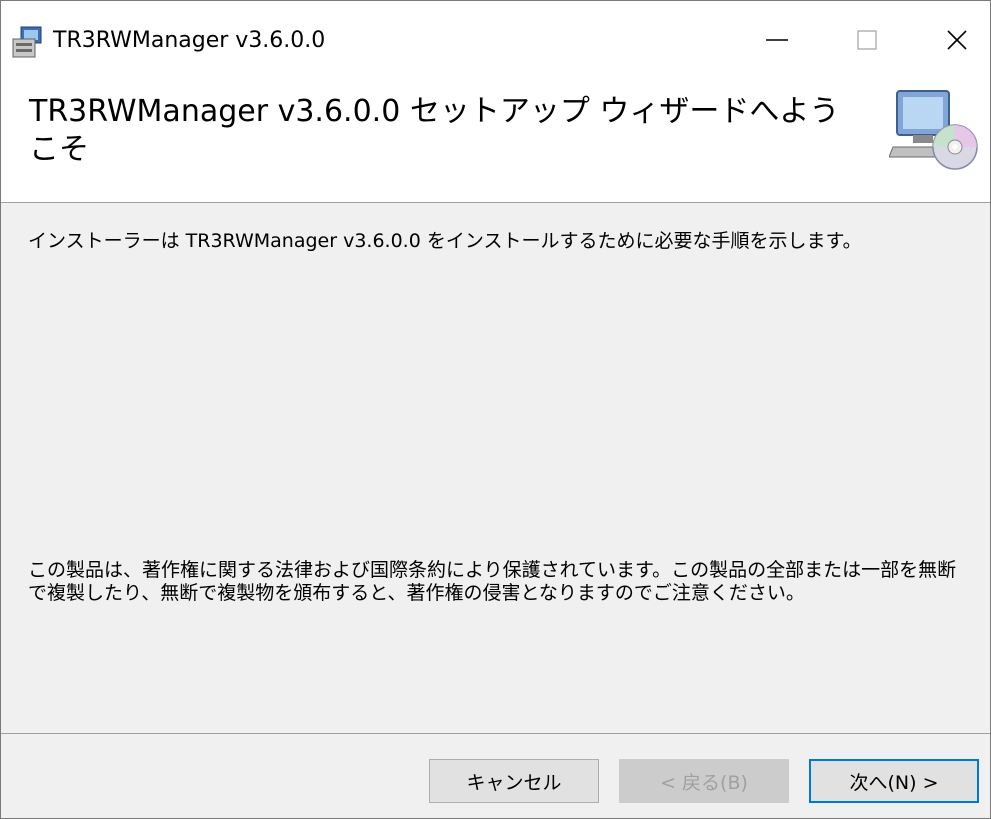 This screenshot has height=819, width=991. Describe the element at coordinates (514, 781) in the screenshot. I see `cancel-button: キャンセル` at that location.